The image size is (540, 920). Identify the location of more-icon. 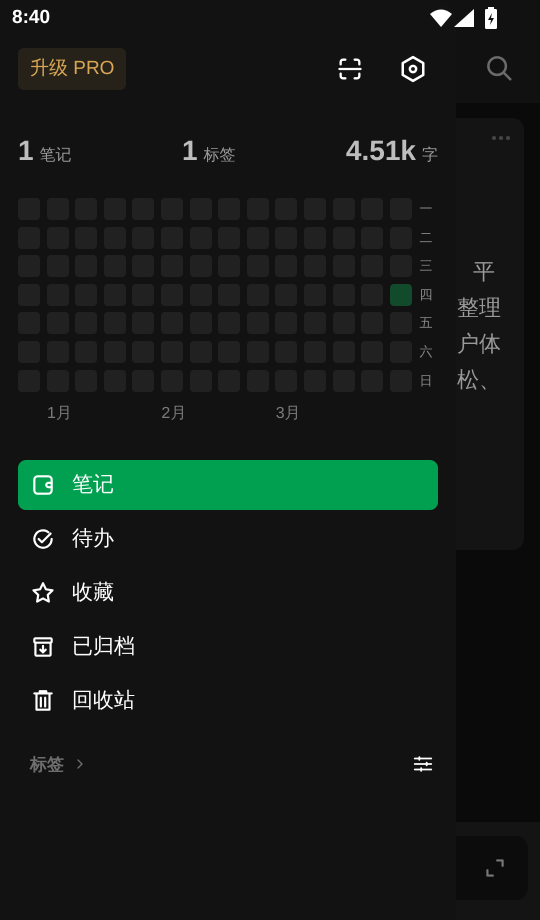
(501, 138).